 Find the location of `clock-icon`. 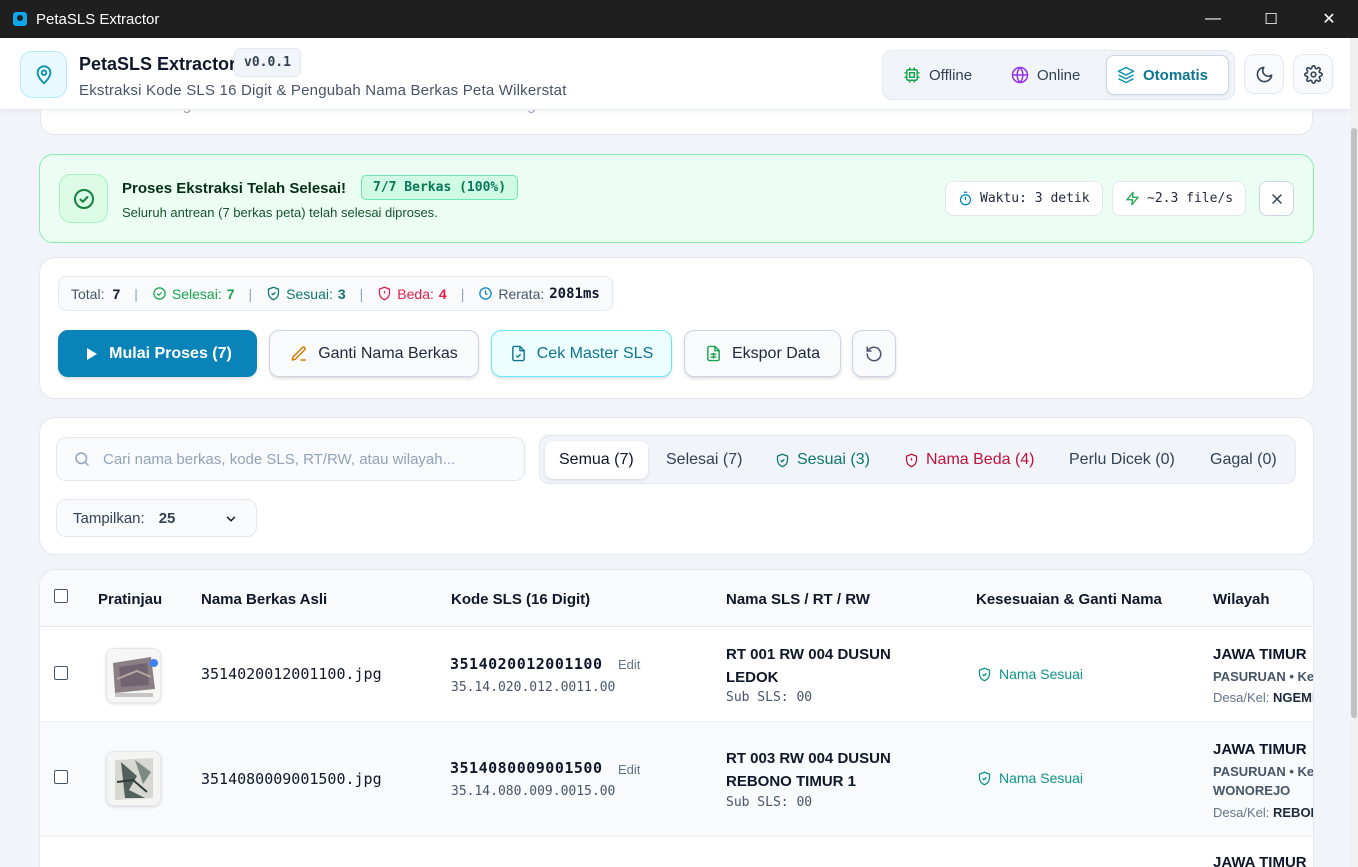

clock-icon is located at coordinates (485, 293).